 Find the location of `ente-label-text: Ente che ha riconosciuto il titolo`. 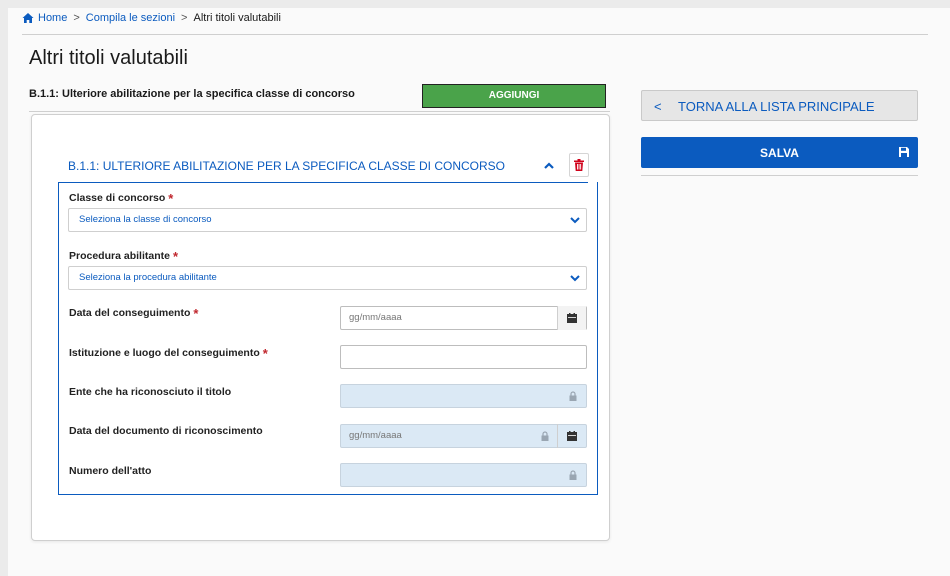

ente-label-text: Ente che ha riconosciuto il titolo is located at coordinates (150, 392).